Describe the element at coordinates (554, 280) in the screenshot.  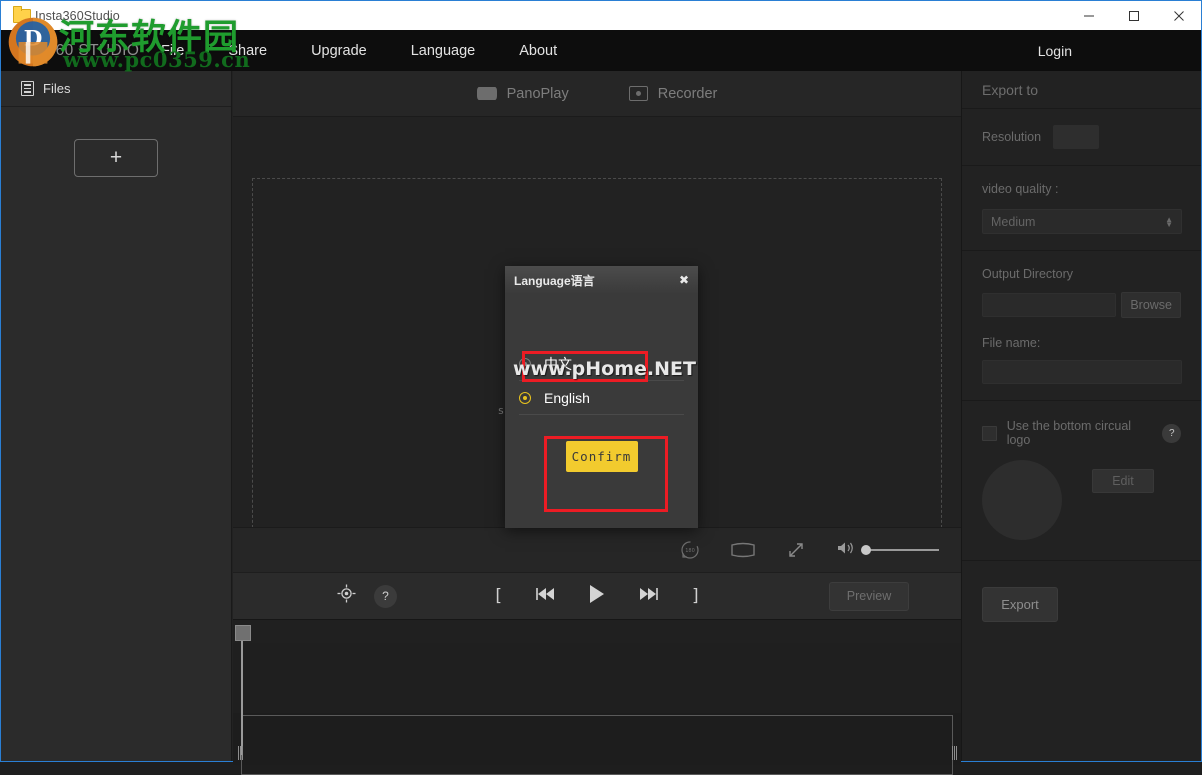
I see `dialog-title-label: Language语言` at that location.